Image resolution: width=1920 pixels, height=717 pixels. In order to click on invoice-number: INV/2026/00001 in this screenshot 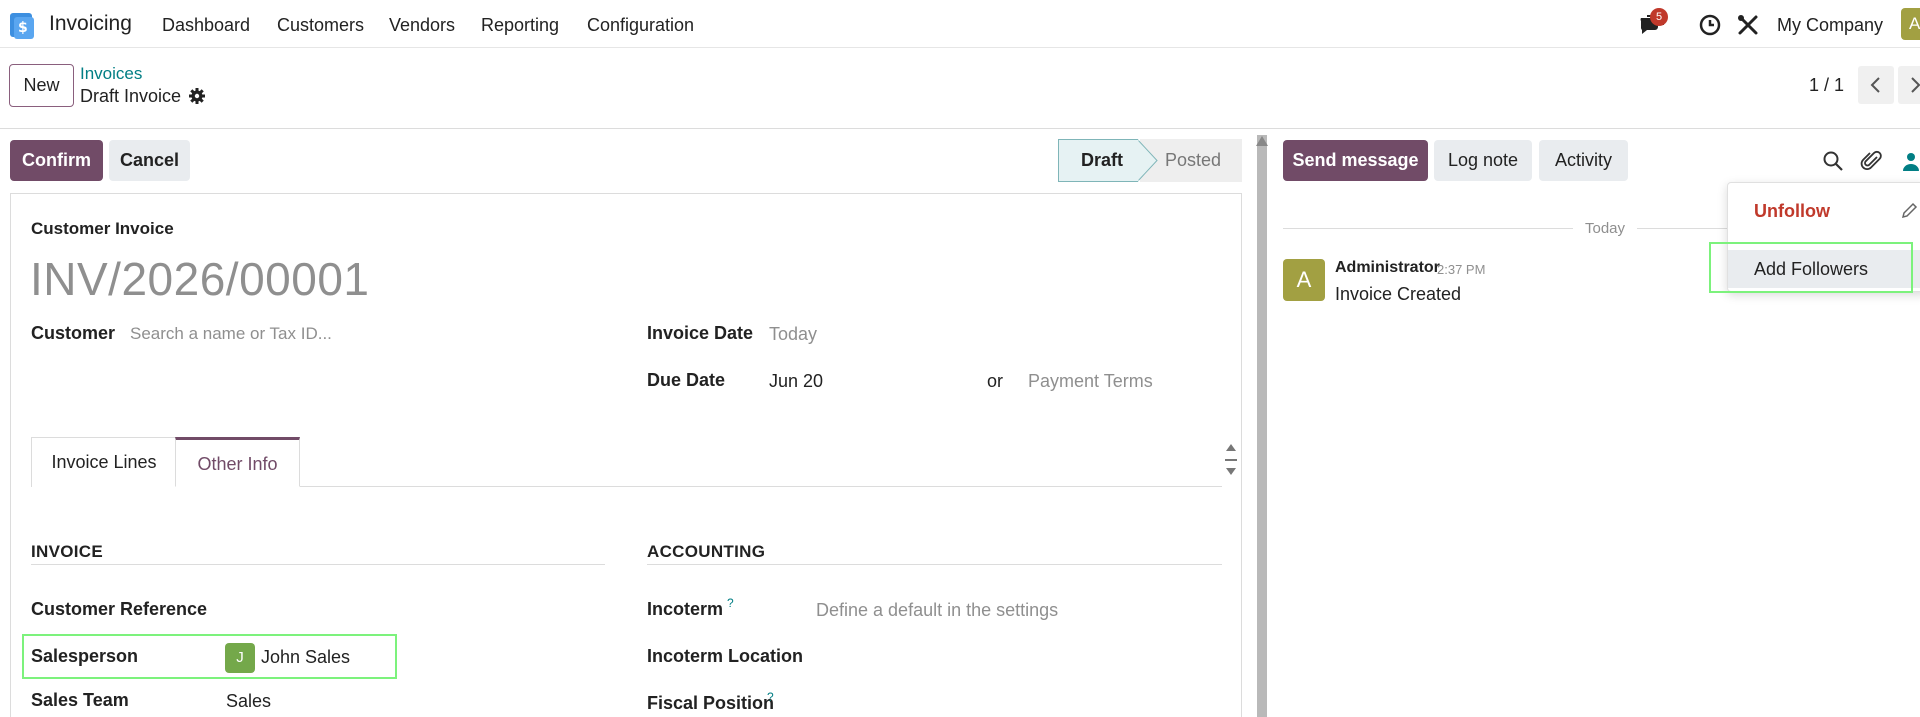, I will do `click(200, 279)`.